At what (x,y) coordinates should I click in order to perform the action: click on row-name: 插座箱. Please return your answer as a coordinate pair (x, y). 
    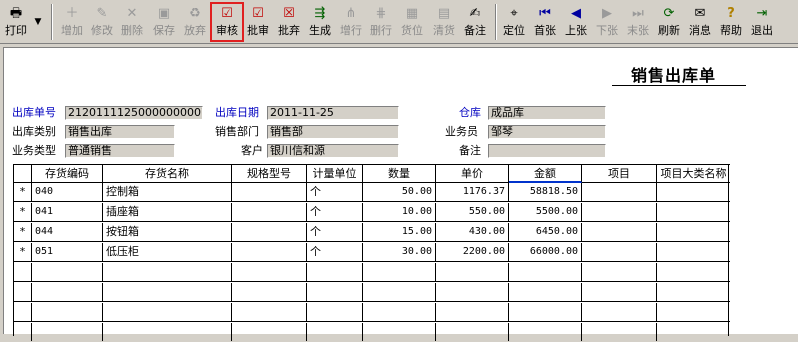
    Looking at the image, I should click on (167, 212).